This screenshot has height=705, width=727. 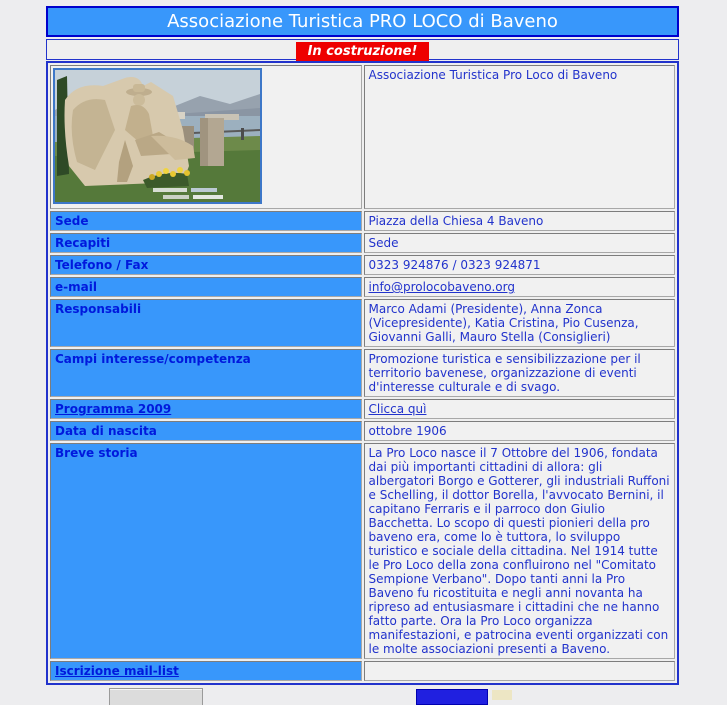 I want to click on programma-2009-link: Programma 2009, so click(x=113, y=409).